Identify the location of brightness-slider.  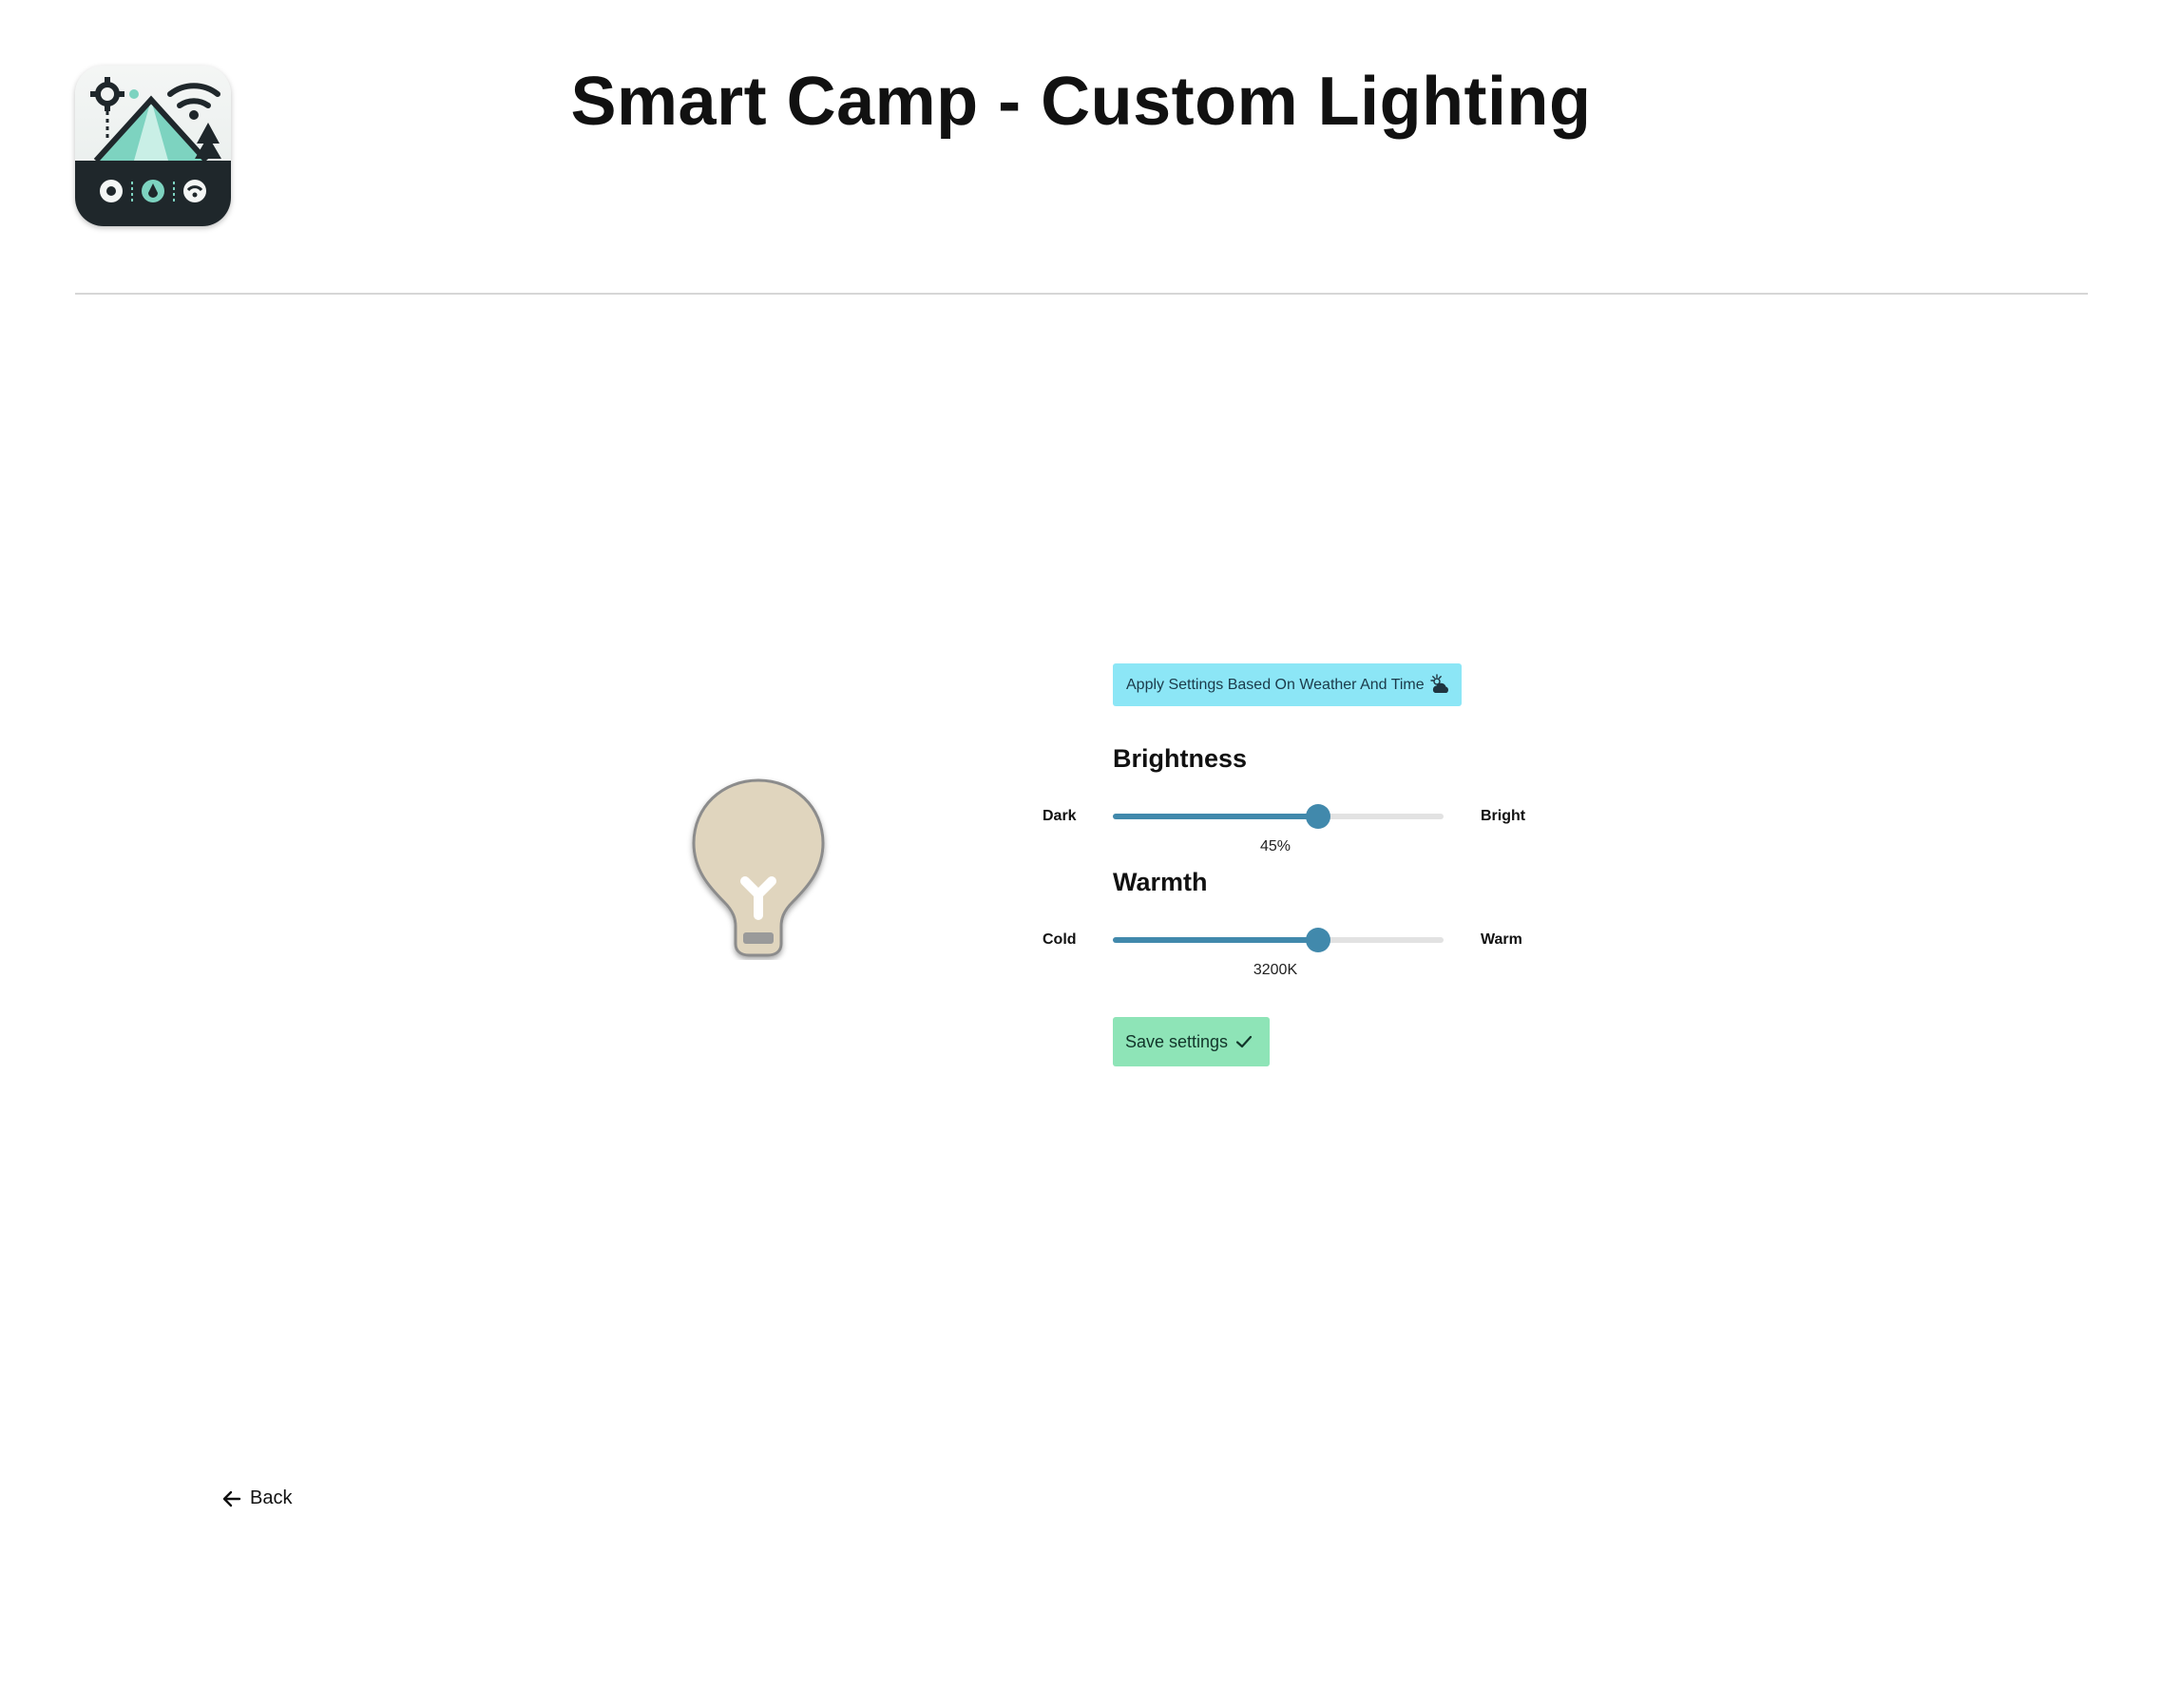
(1278, 816).